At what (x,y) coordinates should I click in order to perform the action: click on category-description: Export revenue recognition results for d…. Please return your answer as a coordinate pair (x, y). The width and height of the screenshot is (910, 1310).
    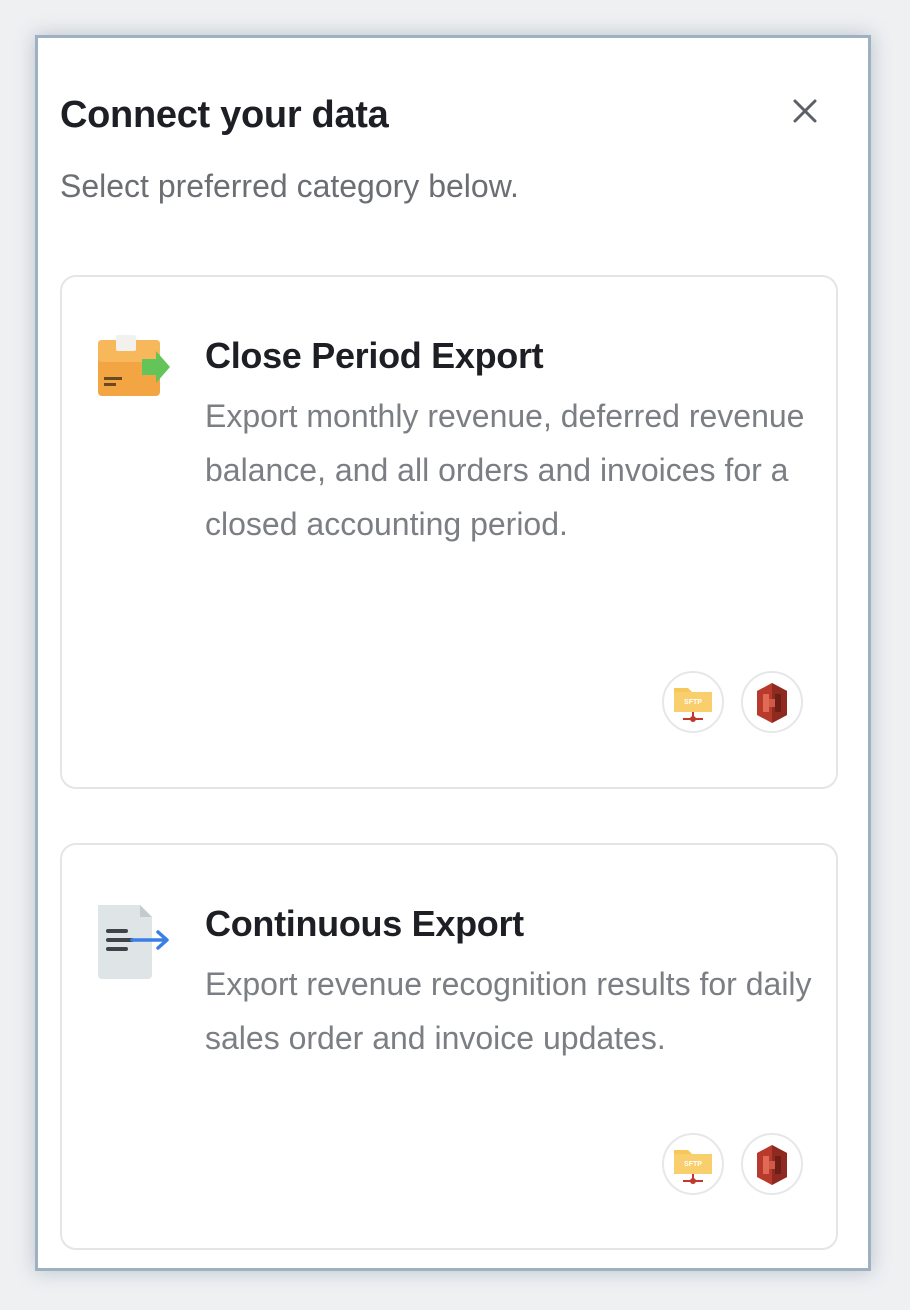
    Looking at the image, I should click on (508, 1011).